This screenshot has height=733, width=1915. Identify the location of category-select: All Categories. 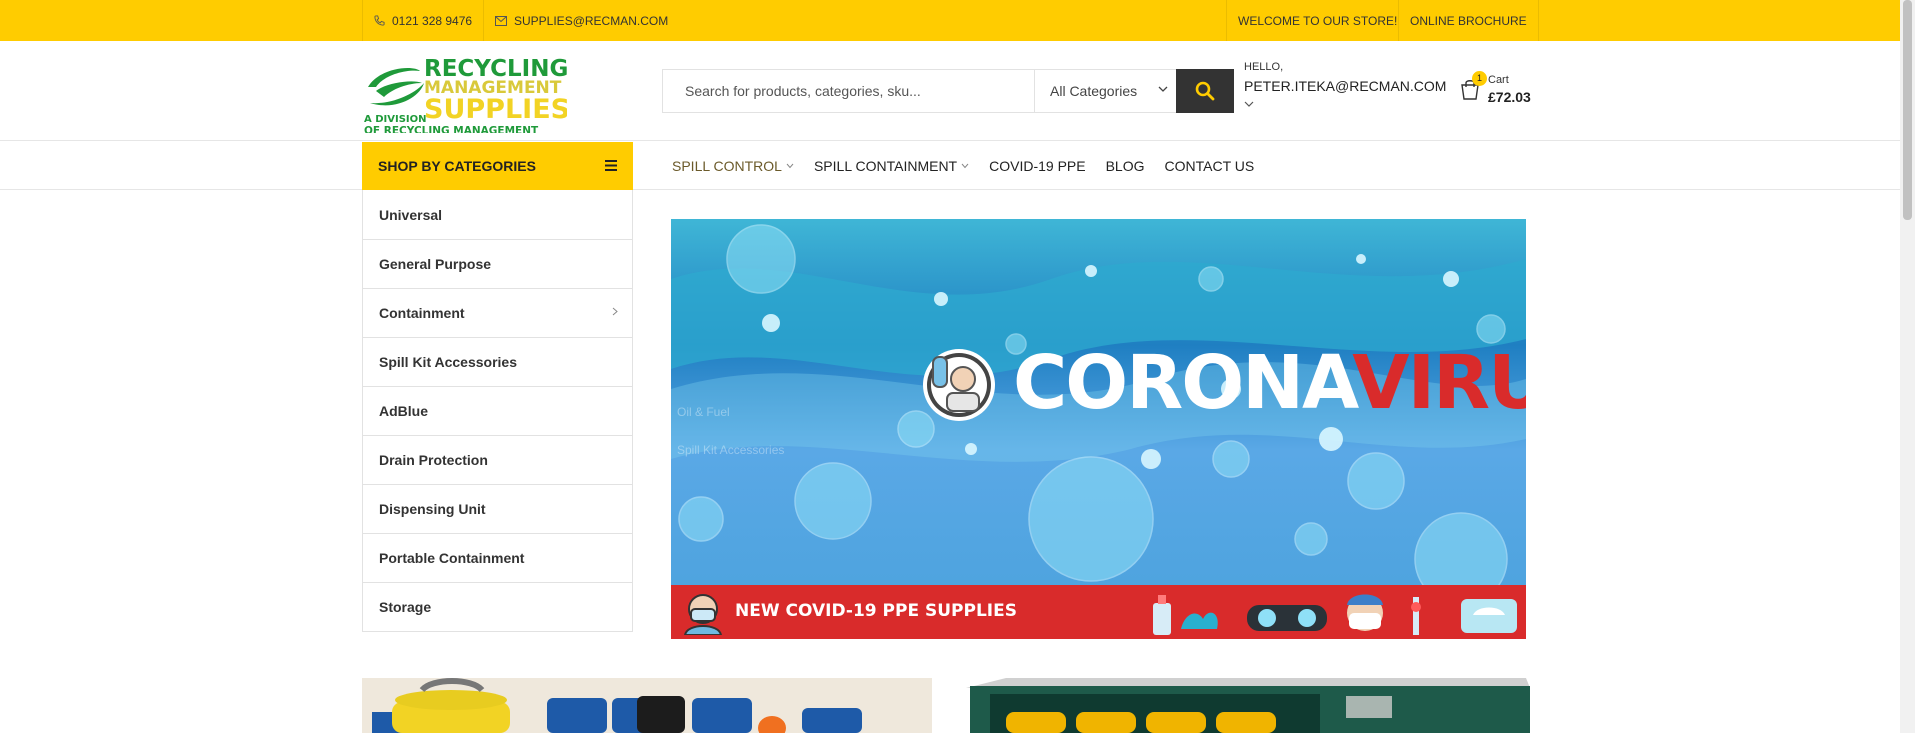
(1107, 91).